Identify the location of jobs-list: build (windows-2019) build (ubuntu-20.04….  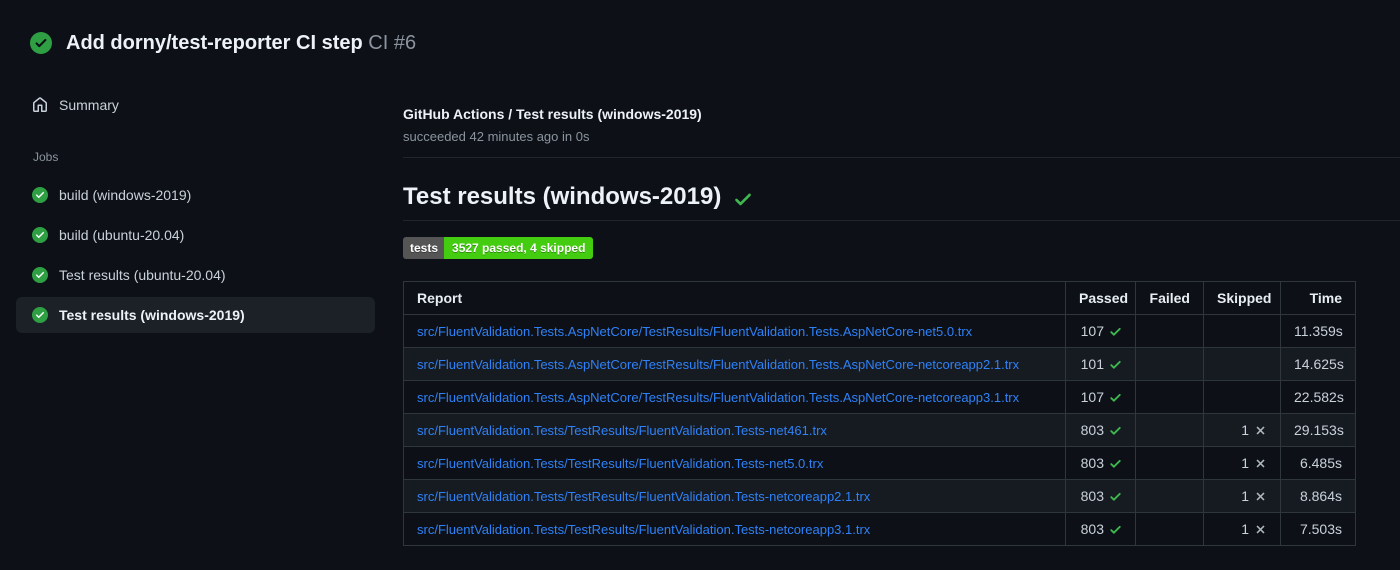
(195, 255).